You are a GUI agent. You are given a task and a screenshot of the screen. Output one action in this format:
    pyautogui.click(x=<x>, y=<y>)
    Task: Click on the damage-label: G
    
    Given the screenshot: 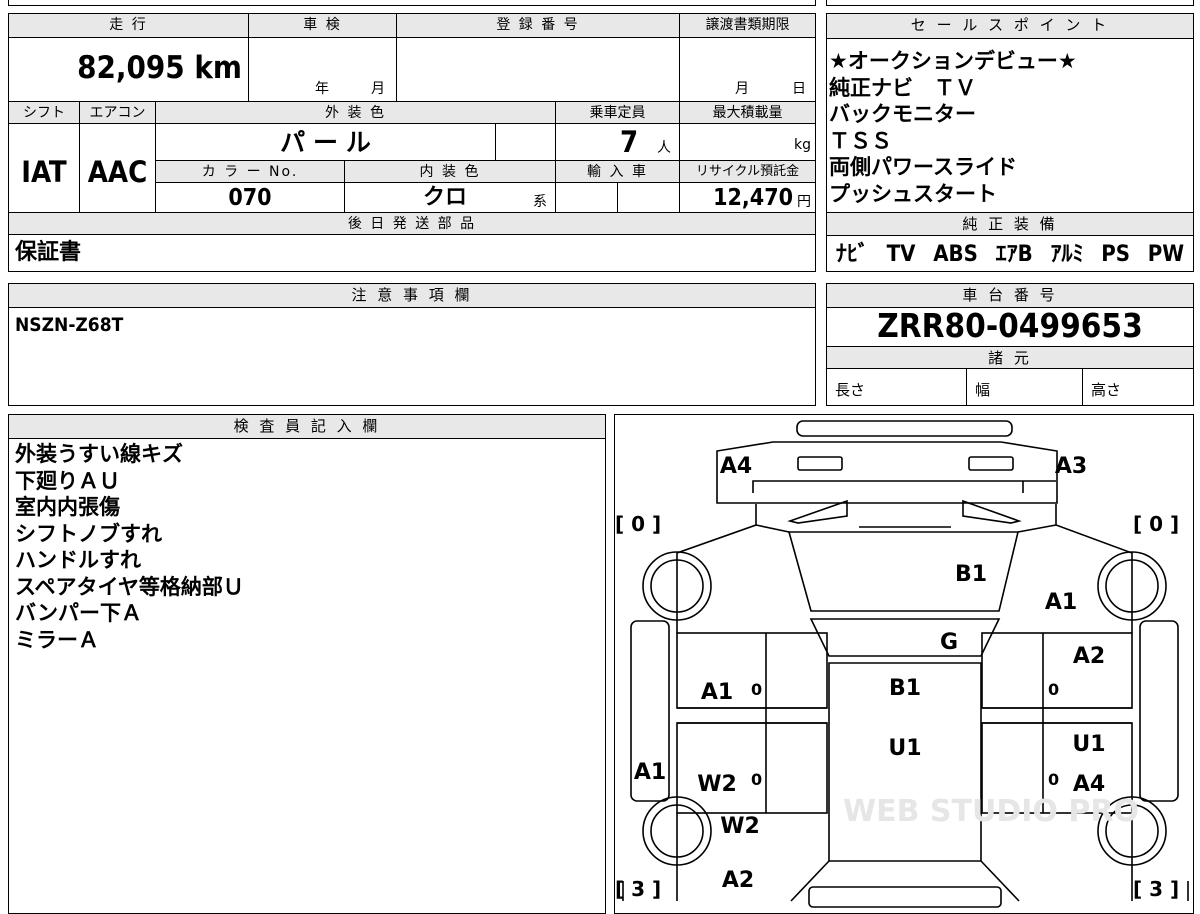 What is the action you would take?
    pyautogui.click(x=949, y=642)
    